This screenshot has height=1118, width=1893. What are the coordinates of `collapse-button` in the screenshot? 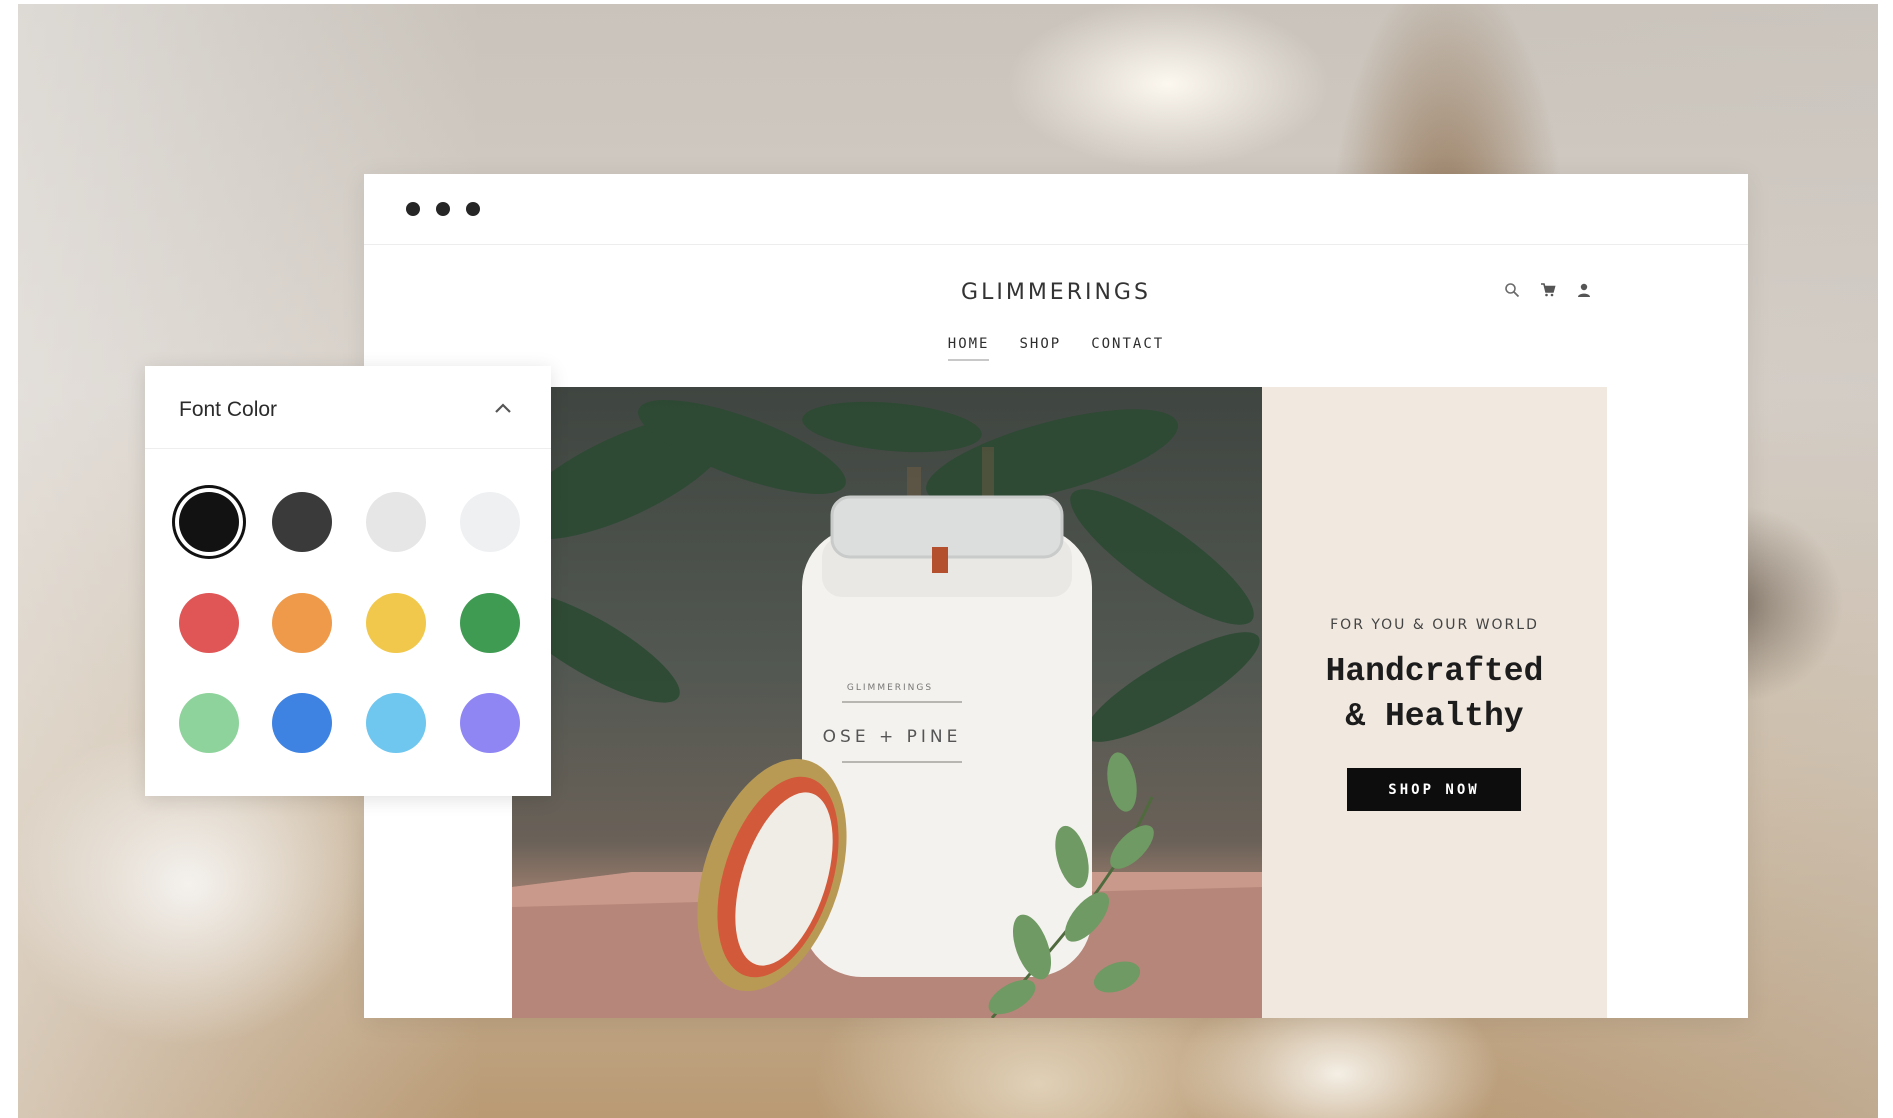 It's located at (503, 408).